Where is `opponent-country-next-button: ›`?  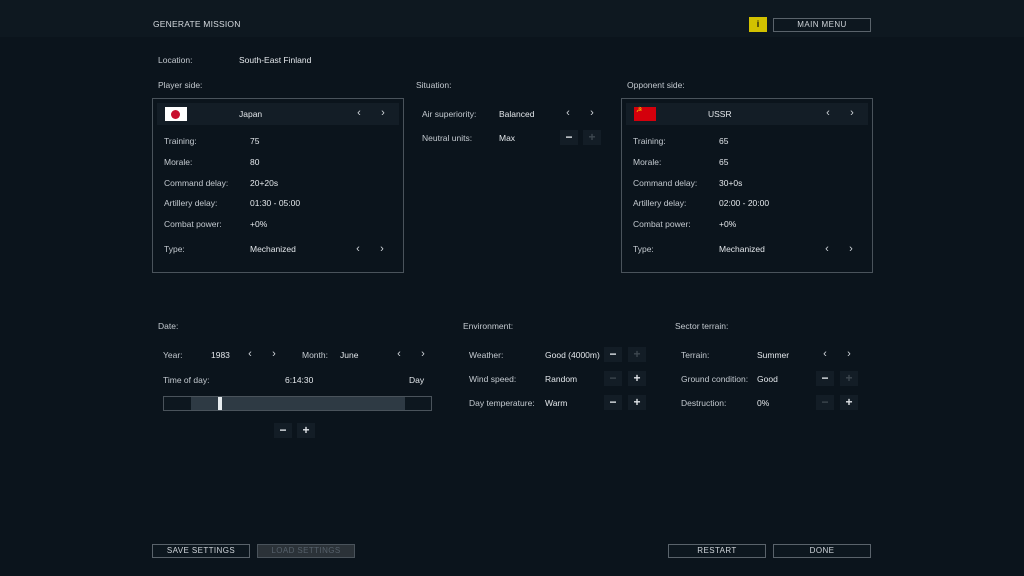 opponent-country-next-button: › is located at coordinates (852, 114).